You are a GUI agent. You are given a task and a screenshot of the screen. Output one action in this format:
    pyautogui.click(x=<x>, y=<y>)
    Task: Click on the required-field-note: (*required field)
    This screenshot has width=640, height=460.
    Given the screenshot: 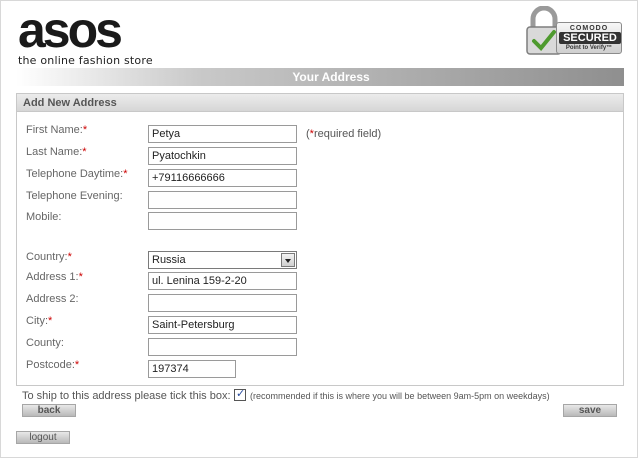 What is the action you would take?
    pyautogui.click(x=344, y=134)
    